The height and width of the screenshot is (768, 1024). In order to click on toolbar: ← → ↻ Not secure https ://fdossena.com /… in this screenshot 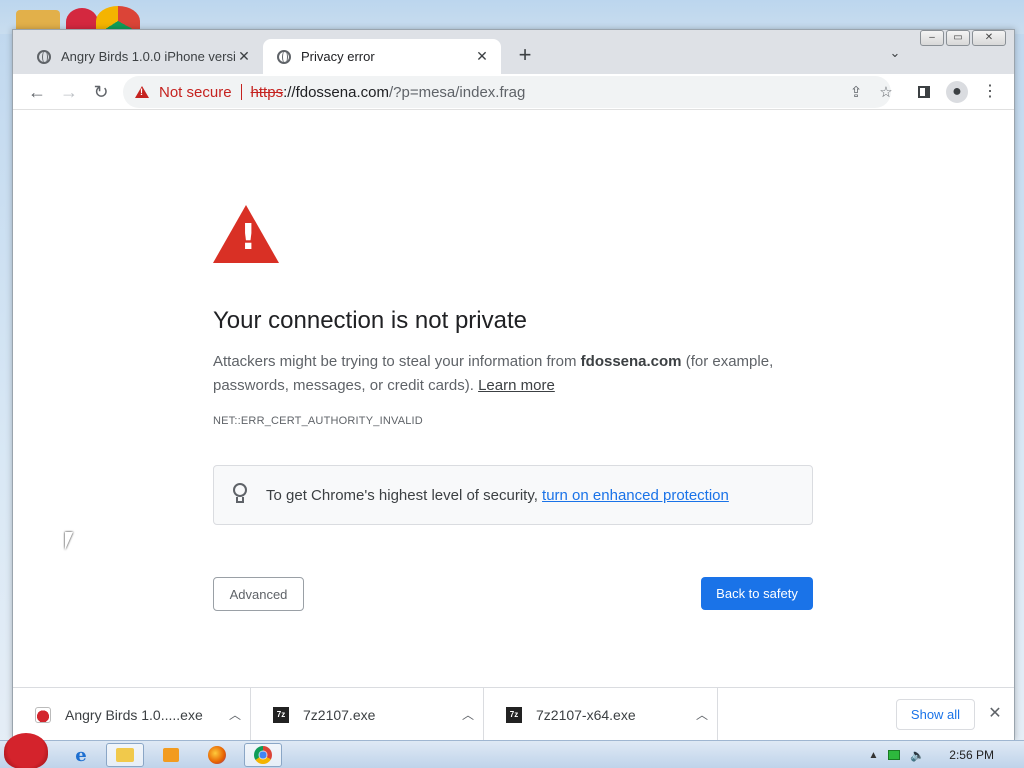, I will do `click(513, 92)`.